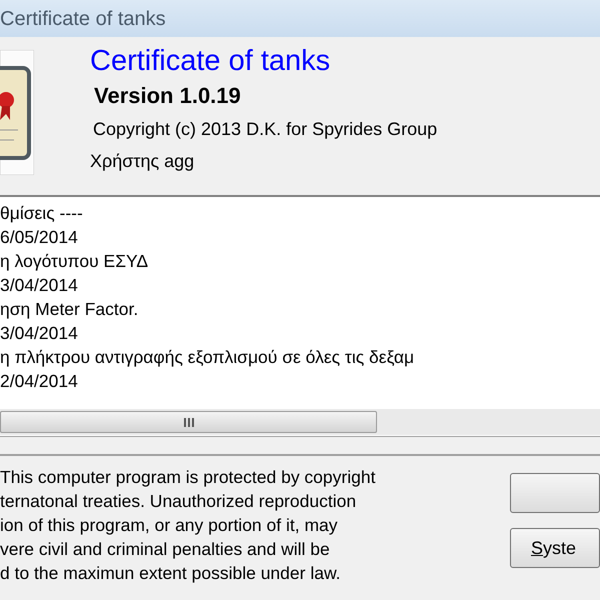  I want to click on scrollbar-thumb, so click(188, 422).